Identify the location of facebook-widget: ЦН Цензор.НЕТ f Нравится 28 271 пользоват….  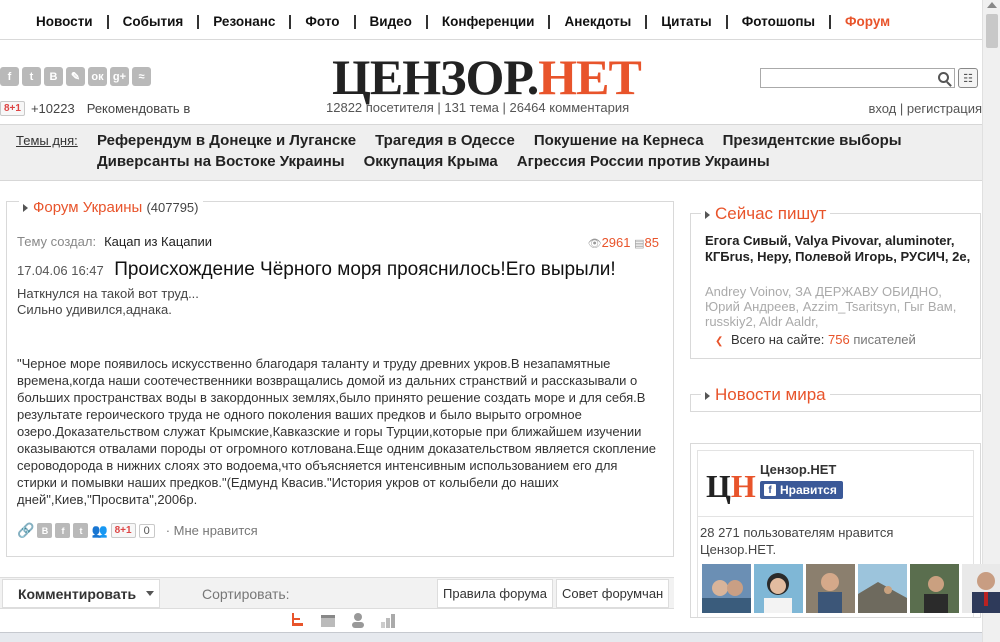
(845, 530).